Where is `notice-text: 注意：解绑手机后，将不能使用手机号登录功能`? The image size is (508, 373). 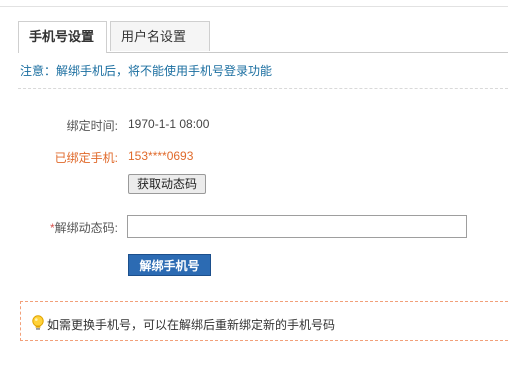 notice-text: 注意：解绑手机后，将不能使用手机号登录功能 is located at coordinates (146, 71).